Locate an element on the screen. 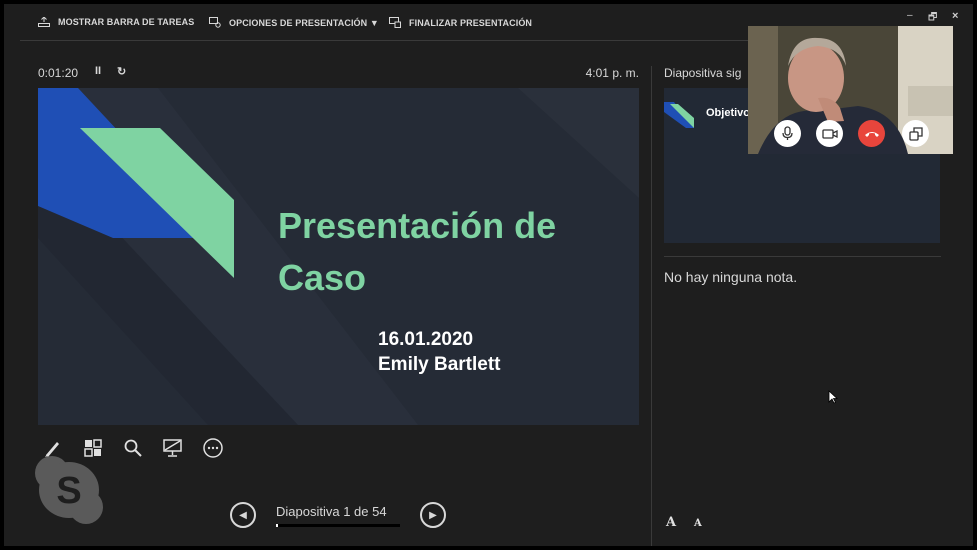  video-call-window is located at coordinates (850, 90).